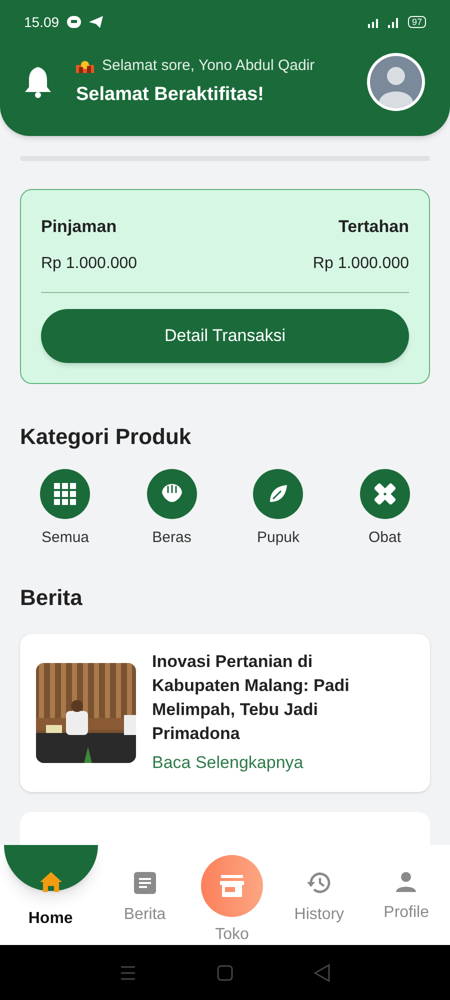 This screenshot has width=450, height=1000. Describe the element at coordinates (106, 436) in the screenshot. I see `section-title: Kategori Produk` at that location.